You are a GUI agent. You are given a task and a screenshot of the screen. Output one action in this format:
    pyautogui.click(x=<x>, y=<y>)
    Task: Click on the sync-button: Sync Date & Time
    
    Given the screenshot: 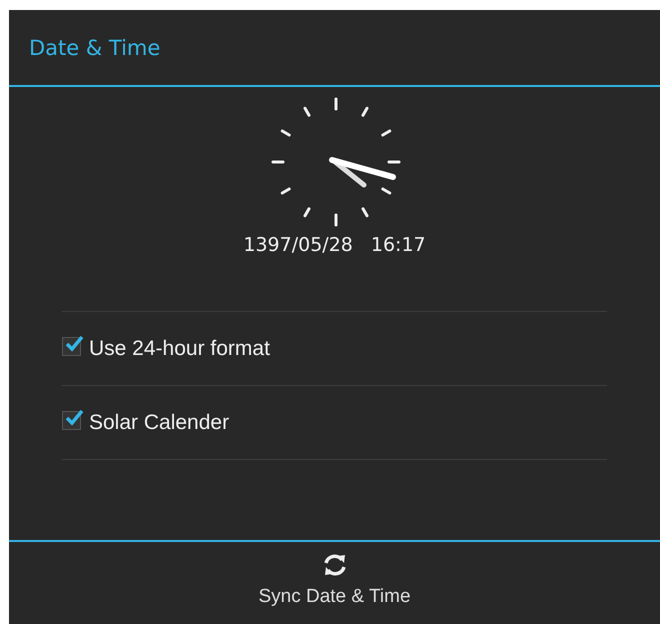 What is the action you would take?
    pyautogui.click(x=334, y=583)
    